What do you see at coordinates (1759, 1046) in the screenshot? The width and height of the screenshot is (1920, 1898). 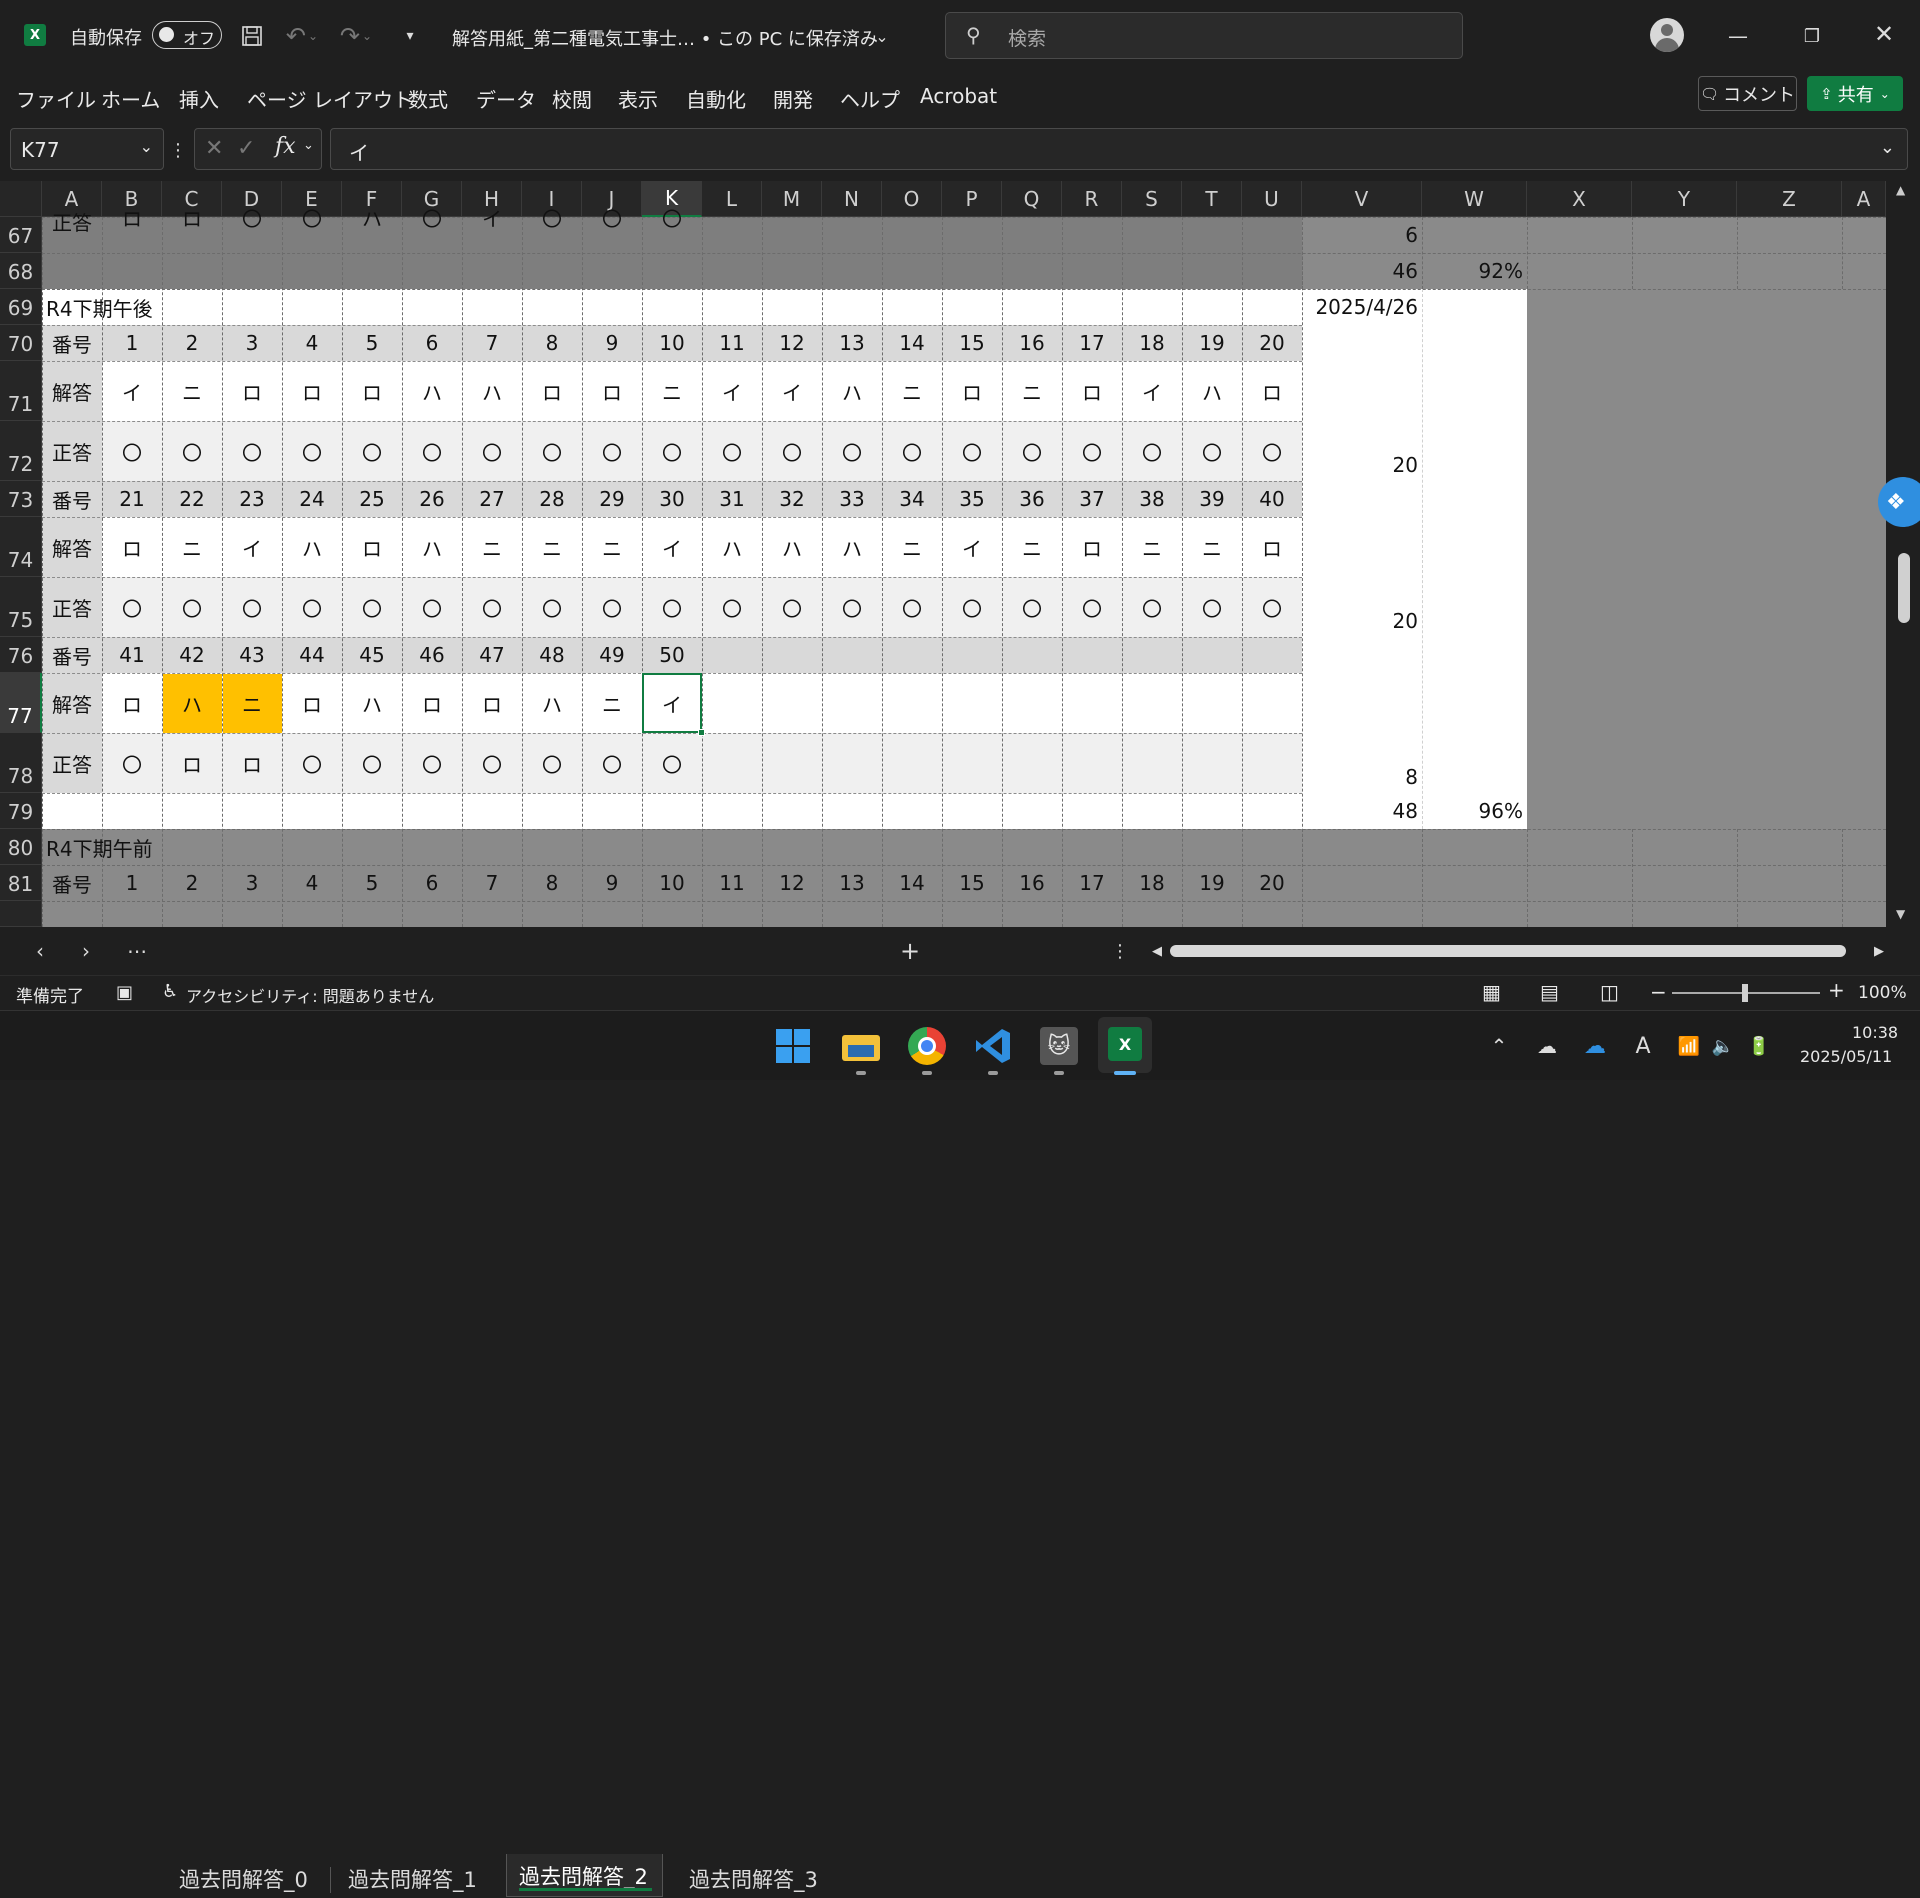 I see `battery-icon: 🔋` at bounding box center [1759, 1046].